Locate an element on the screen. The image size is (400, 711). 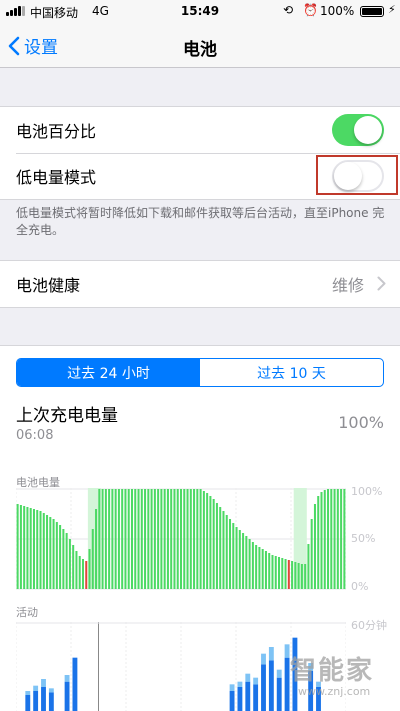
battery-percent: 100% is located at coordinates (337, 11).